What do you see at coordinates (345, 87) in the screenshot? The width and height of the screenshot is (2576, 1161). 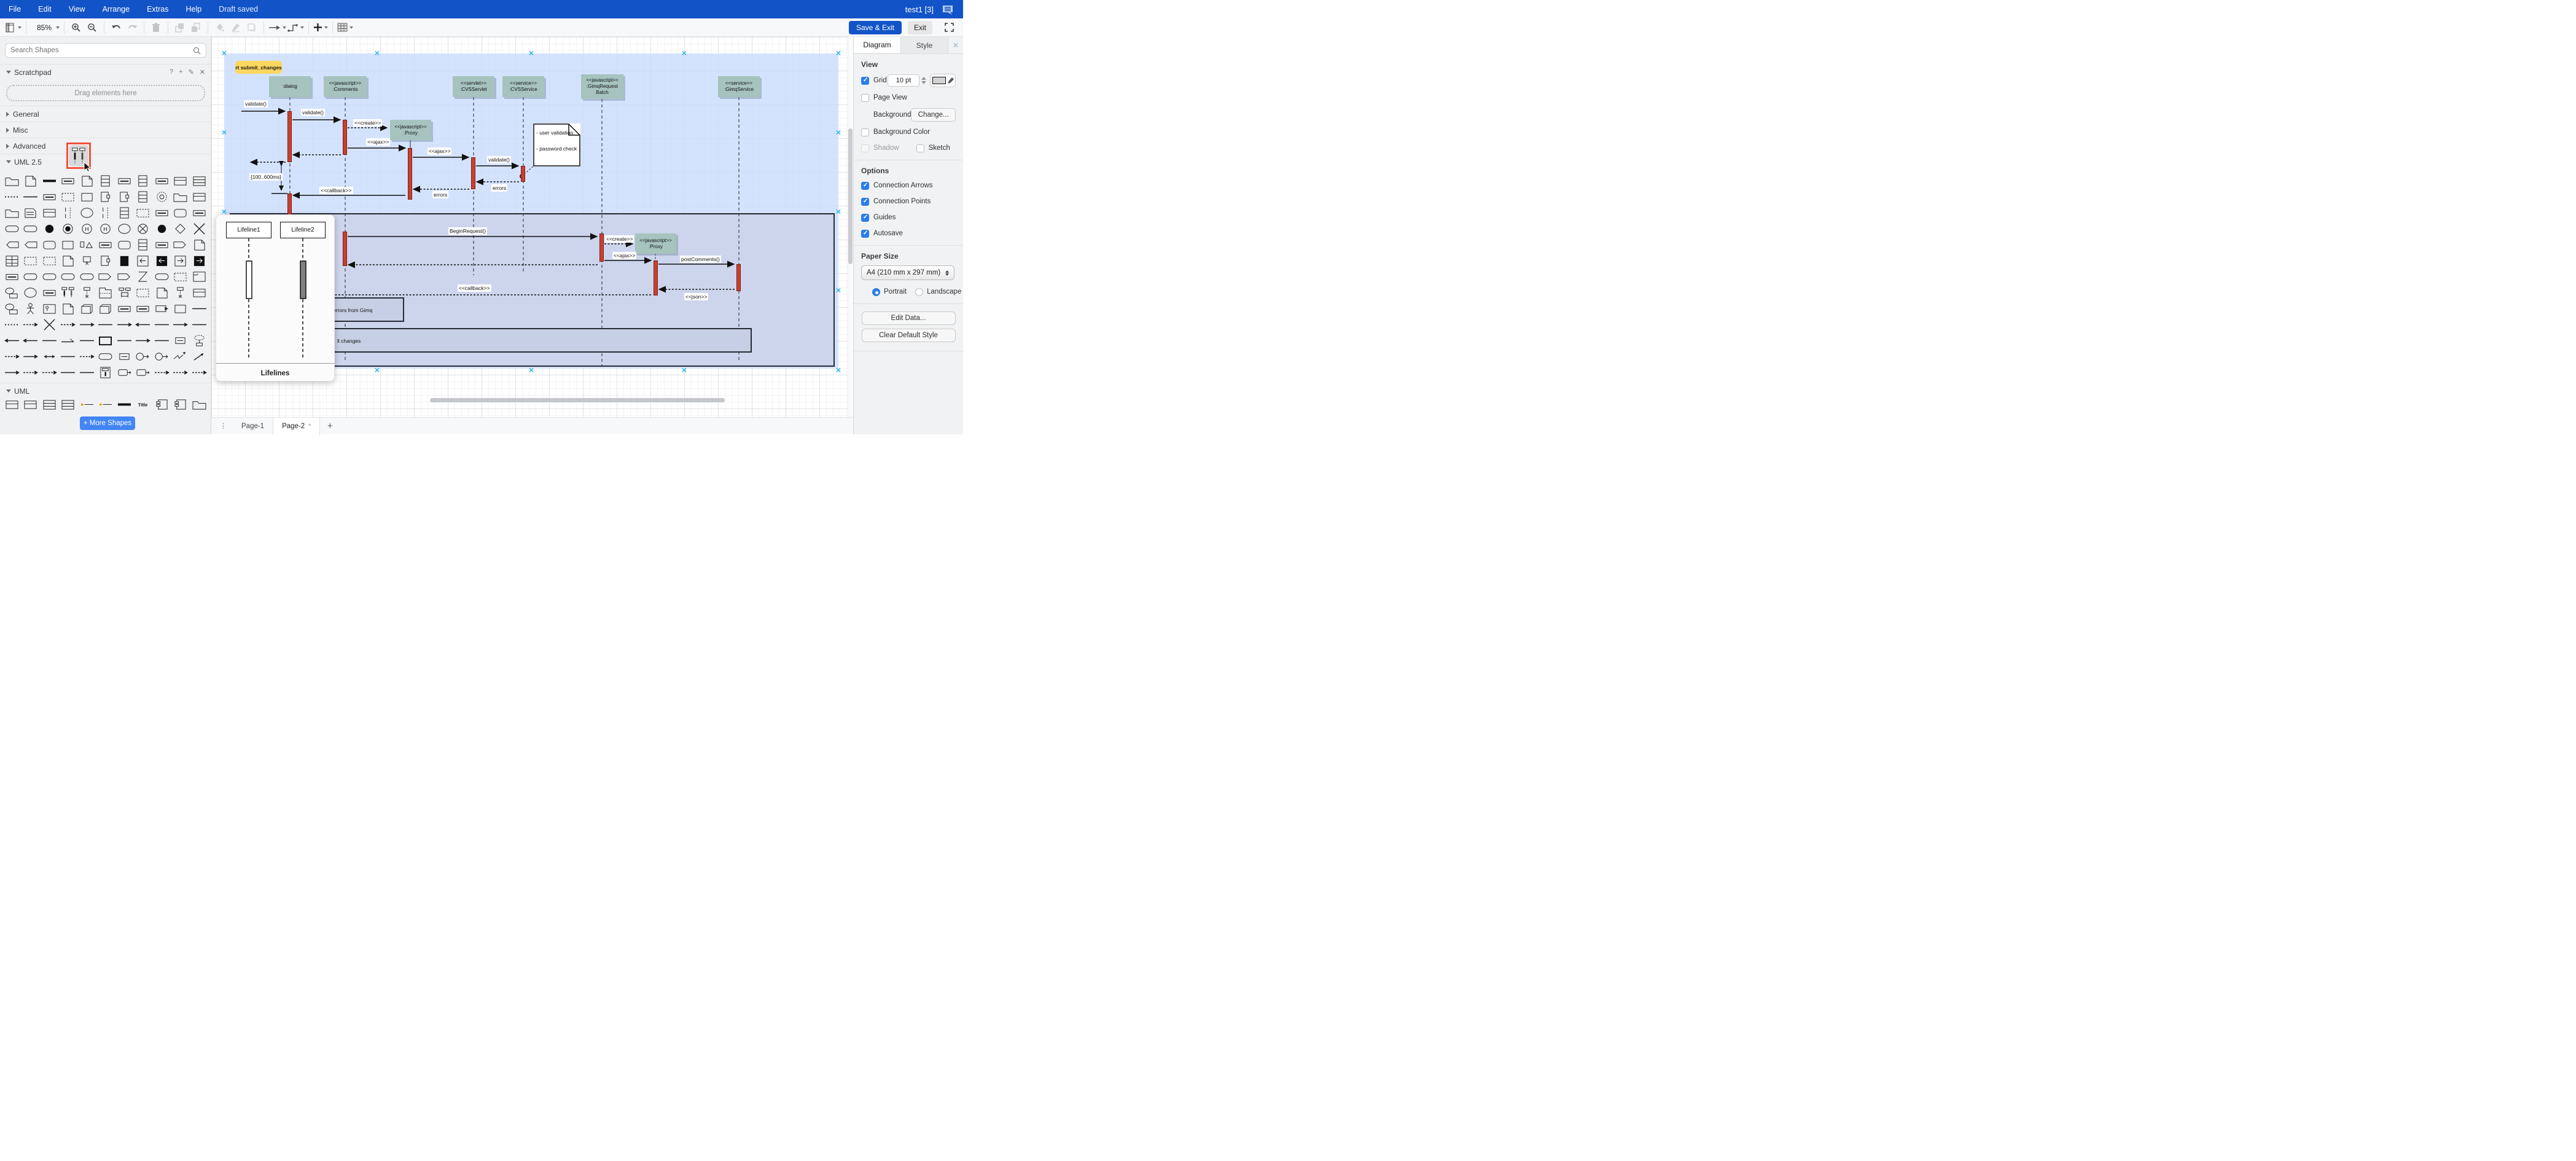 I see `lifeline-head-comments: <<javascript>>:Comments` at bounding box center [345, 87].